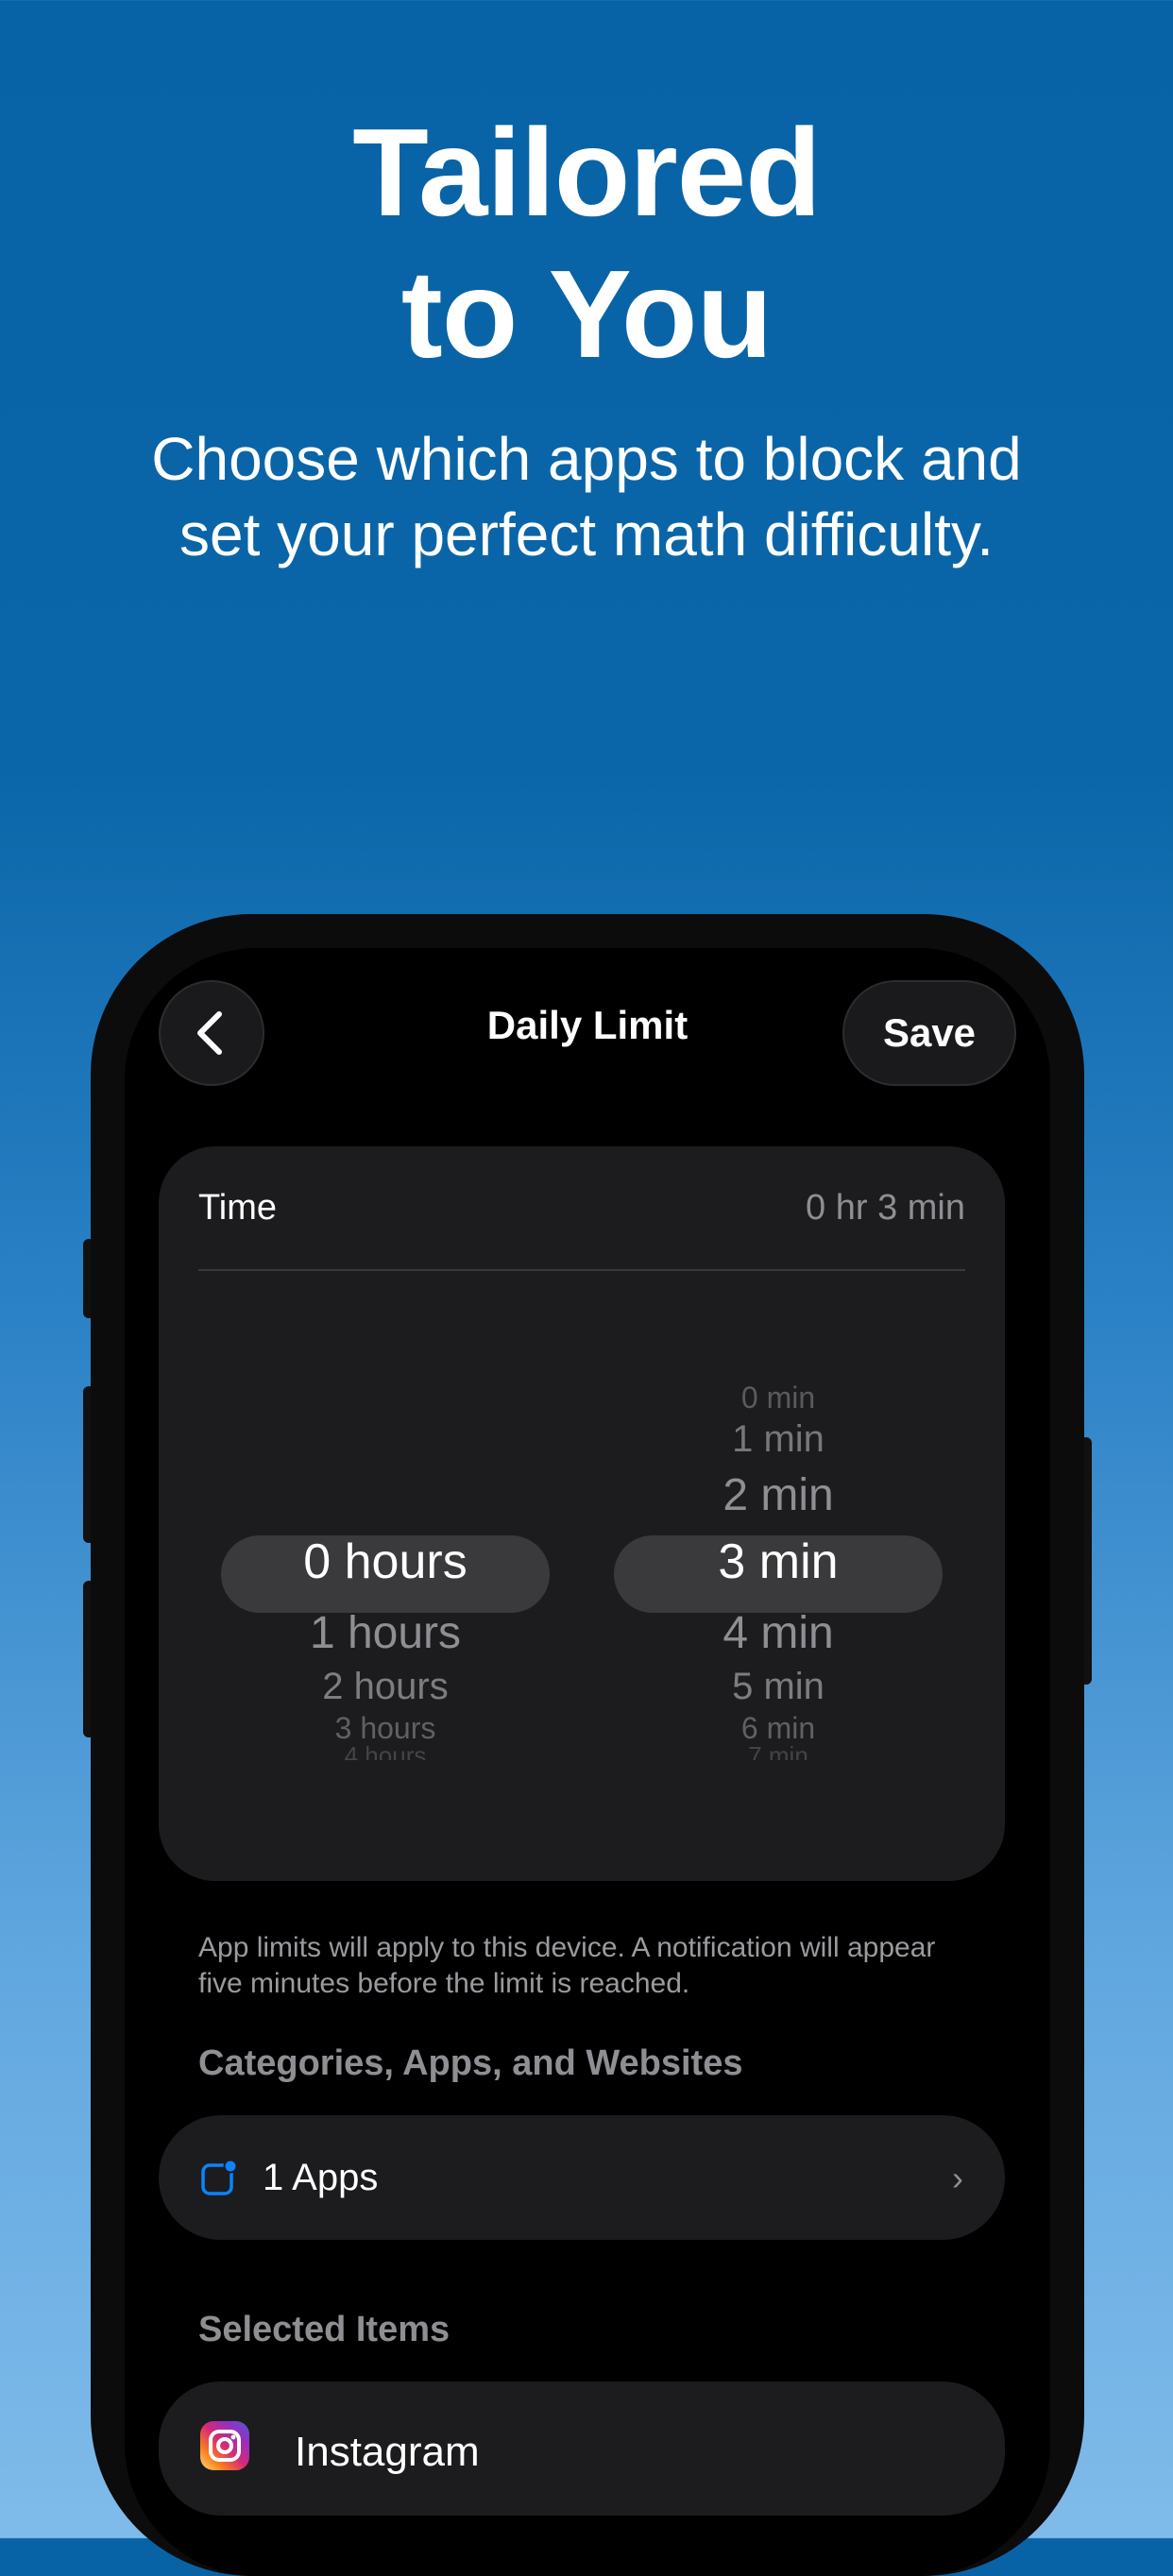  Describe the element at coordinates (929, 1033) in the screenshot. I see `save-button: Save` at that location.